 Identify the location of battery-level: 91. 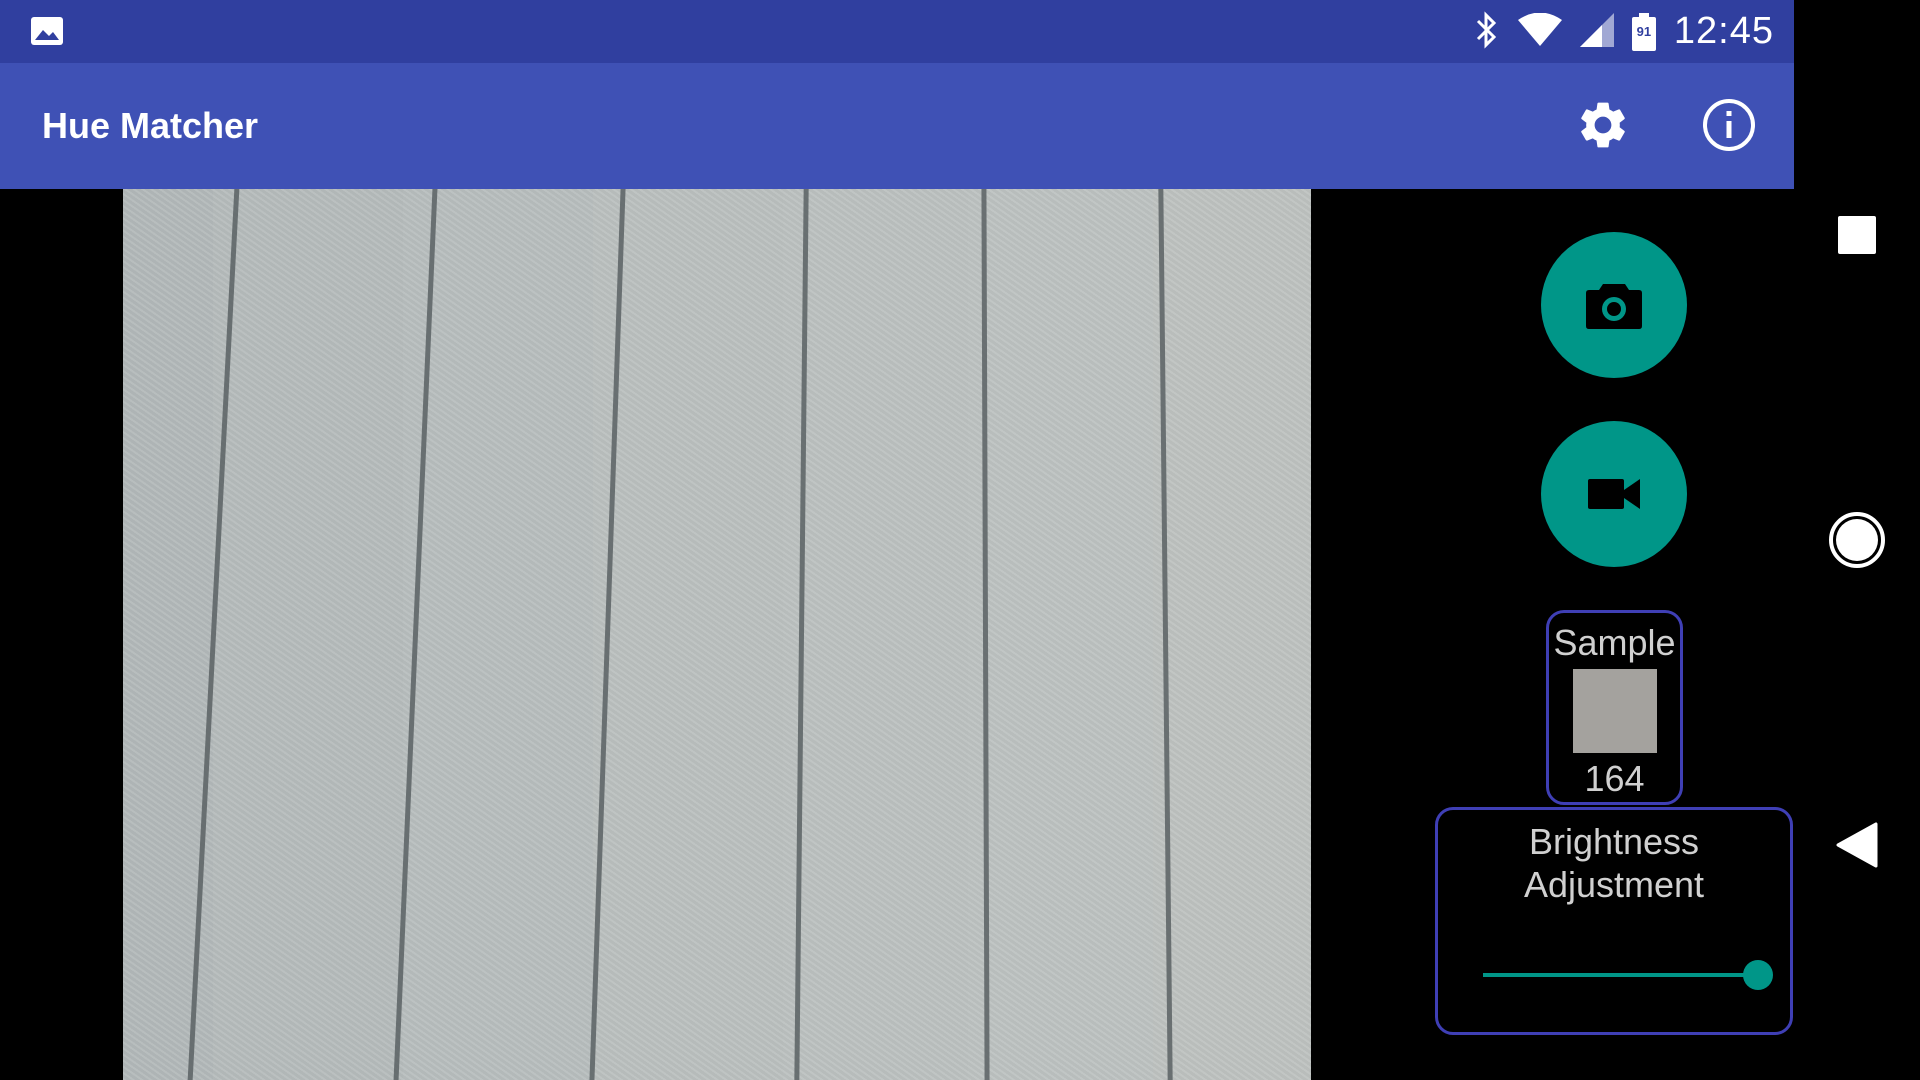
(1644, 31).